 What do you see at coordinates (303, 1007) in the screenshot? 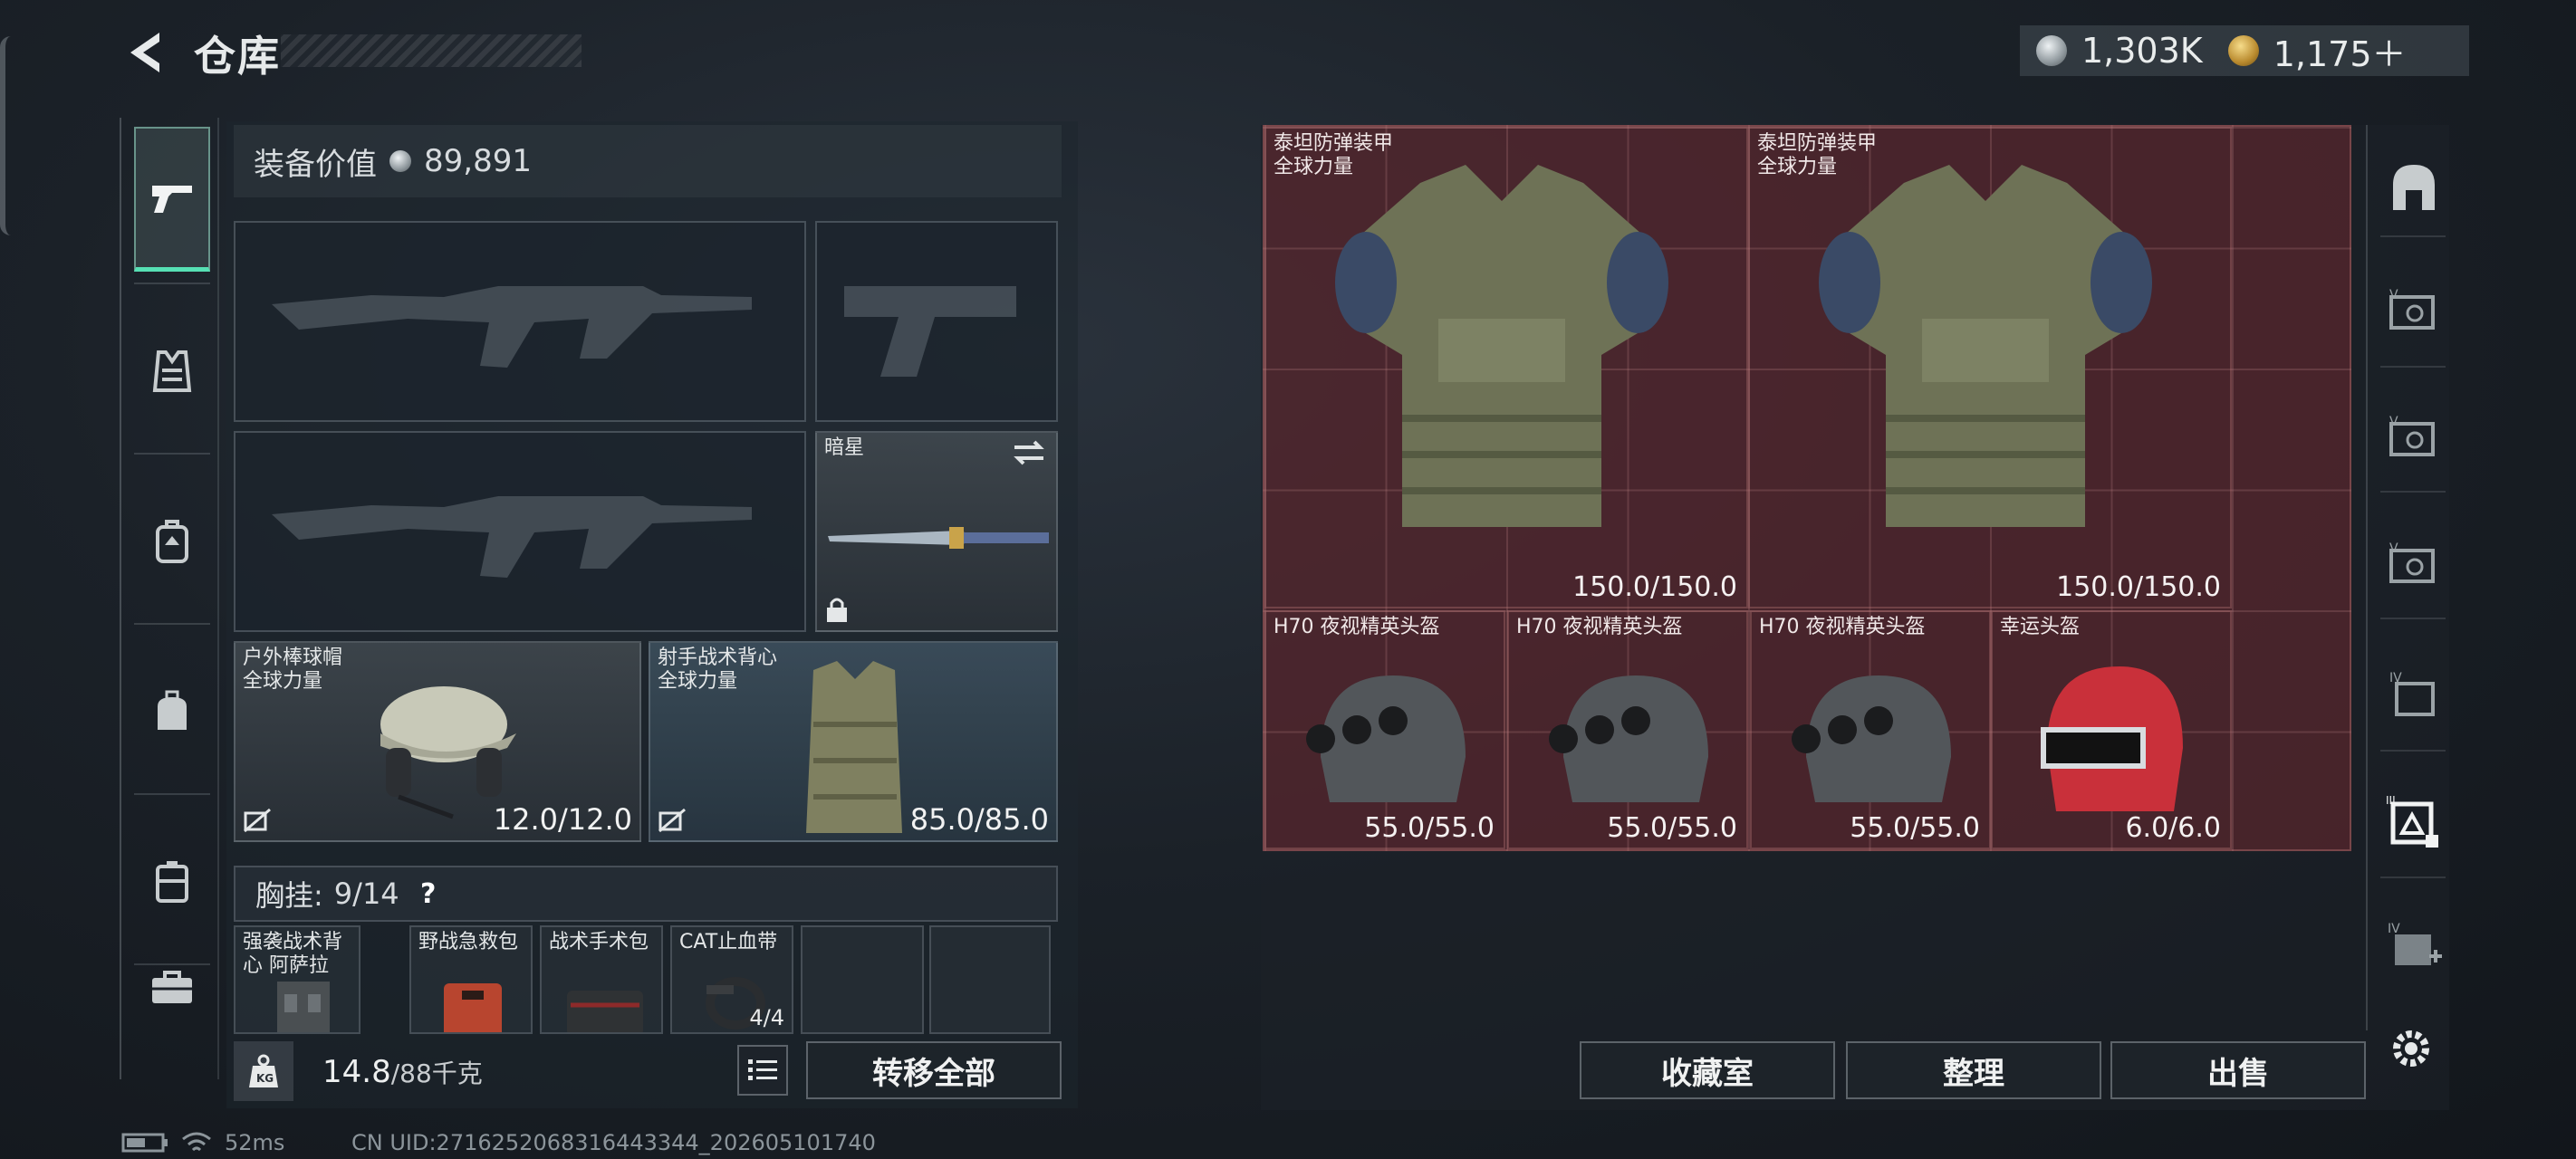
I see `vest-thumbnail` at bounding box center [303, 1007].